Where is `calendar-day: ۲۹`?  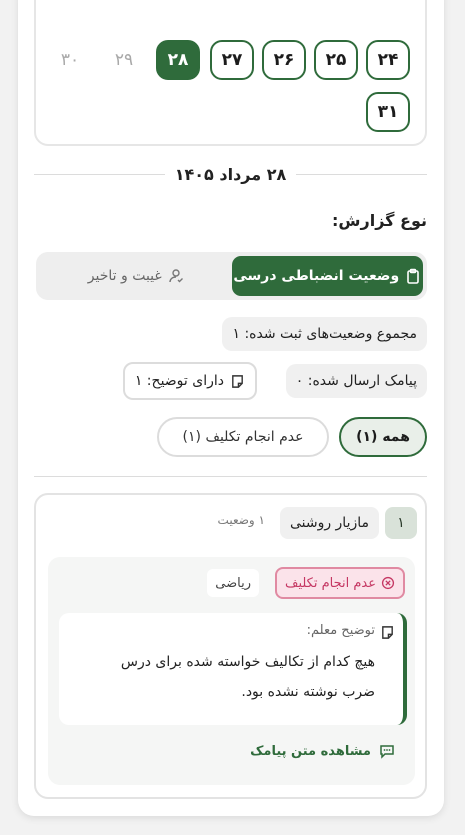
calendar-day: ۲۹ is located at coordinates (124, 60).